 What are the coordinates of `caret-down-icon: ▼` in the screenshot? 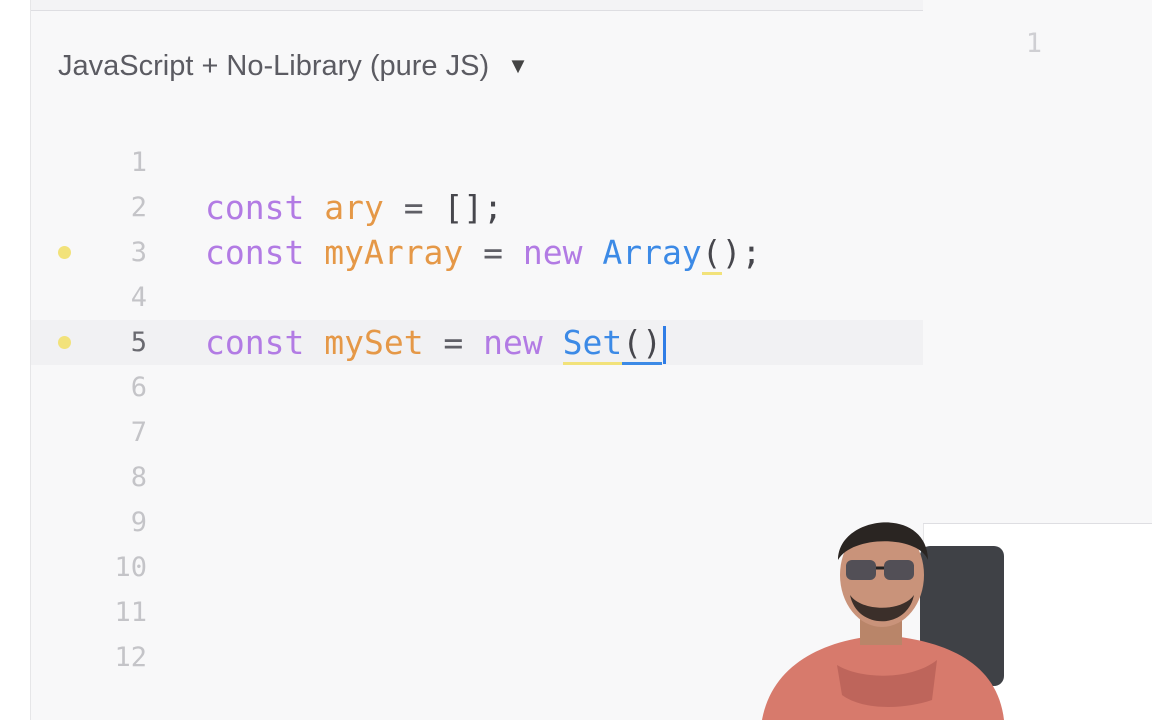 It's located at (518, 66).